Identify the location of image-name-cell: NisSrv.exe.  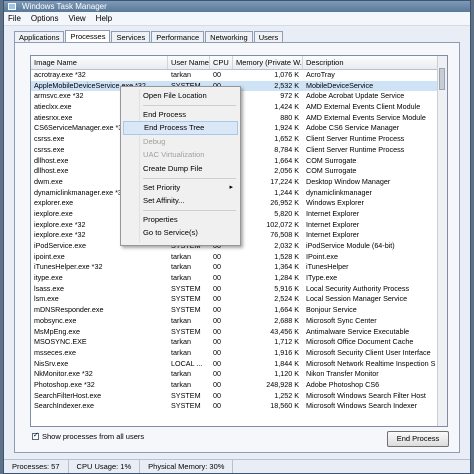
(51, 363).